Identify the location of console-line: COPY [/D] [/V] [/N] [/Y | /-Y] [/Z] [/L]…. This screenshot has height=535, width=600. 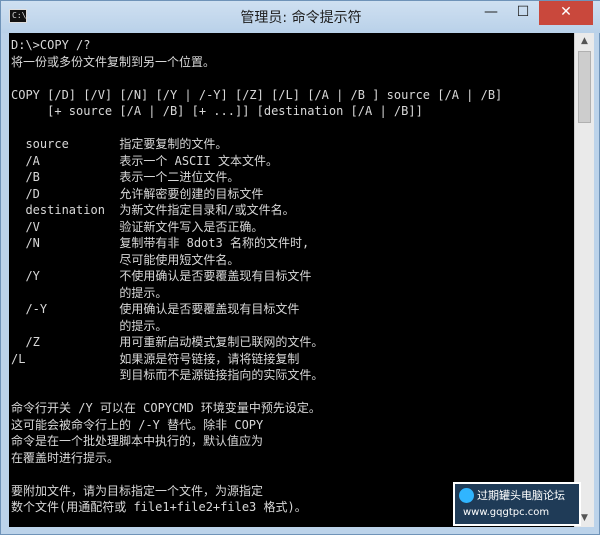
(257, 94).